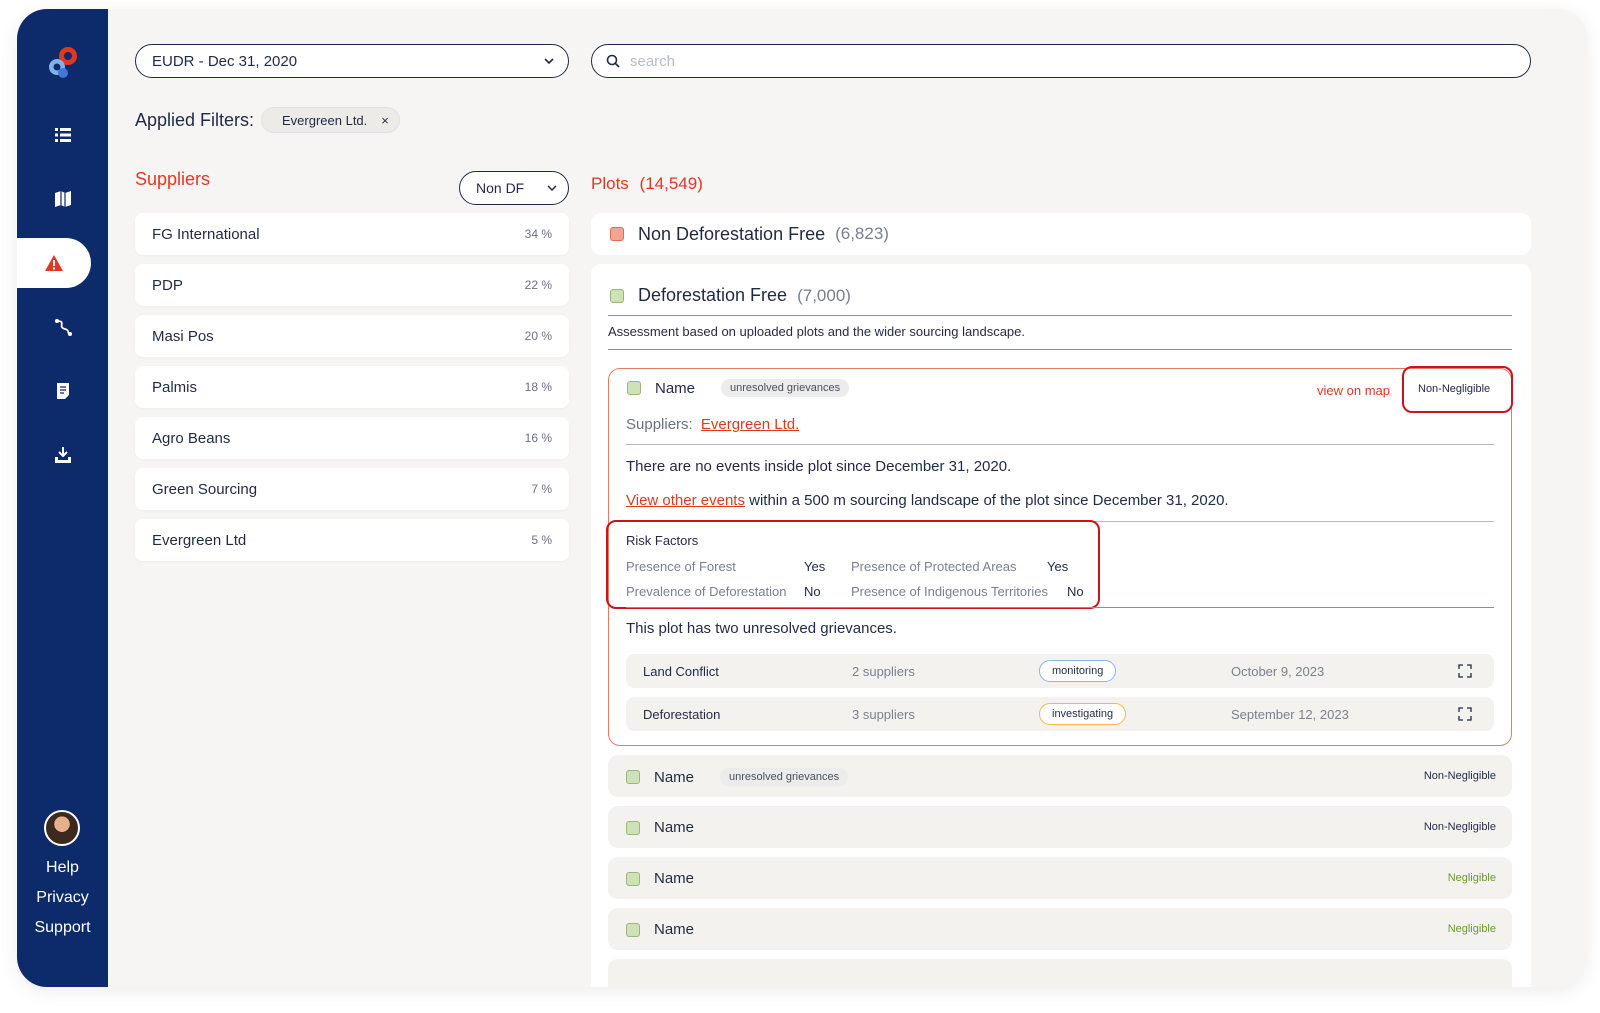  Describe the element at coordinates (1075, 591) in the screenshot. I see `risk-factor-value: No` at that location.